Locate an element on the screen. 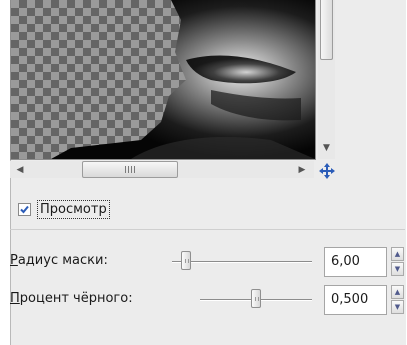 This screenshot has height=345, width=407. mask-radius-row: Радиус маски: 6,00 ▲ ▼ is located at coordinates (207, 262).